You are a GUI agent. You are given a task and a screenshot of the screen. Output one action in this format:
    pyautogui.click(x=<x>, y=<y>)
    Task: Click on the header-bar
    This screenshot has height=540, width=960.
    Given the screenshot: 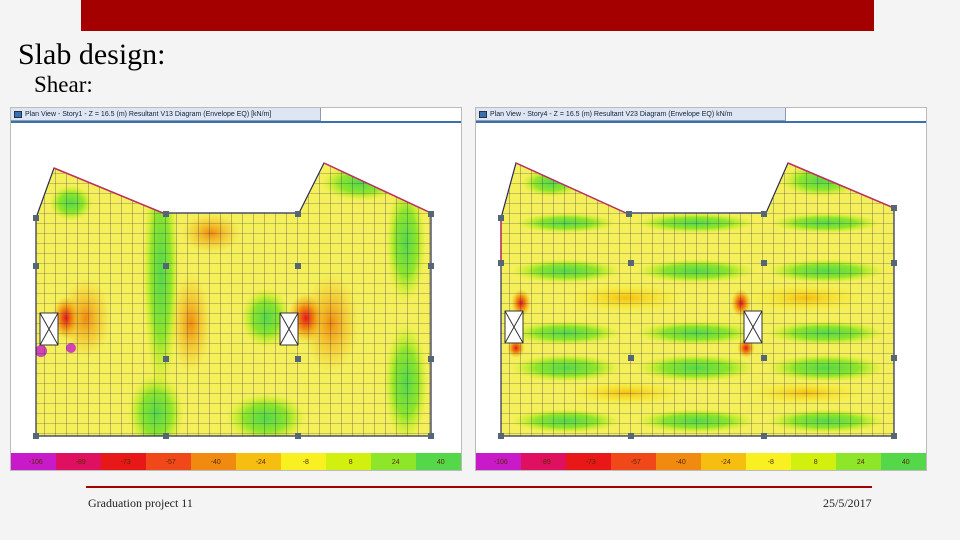 What is the action you would take?
    pyautogui.click(x=477, y=15)
    